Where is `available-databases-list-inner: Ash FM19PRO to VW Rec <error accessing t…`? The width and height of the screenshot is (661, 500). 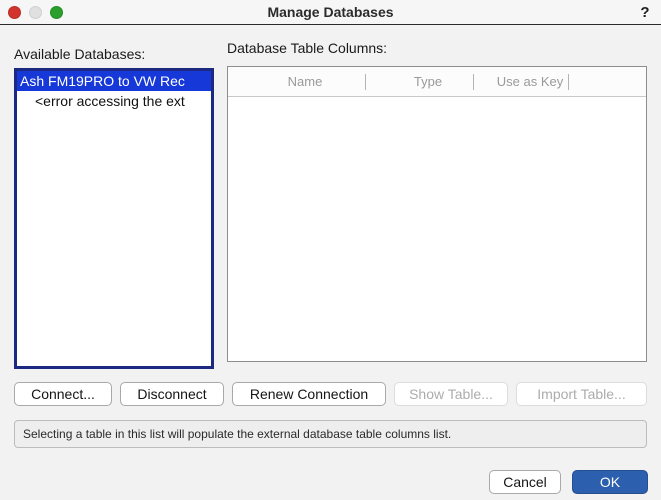 available-databases-list-inner: Ash FM19PRO to VW Rec <error accessing t… is located at coordinates (114, 91).